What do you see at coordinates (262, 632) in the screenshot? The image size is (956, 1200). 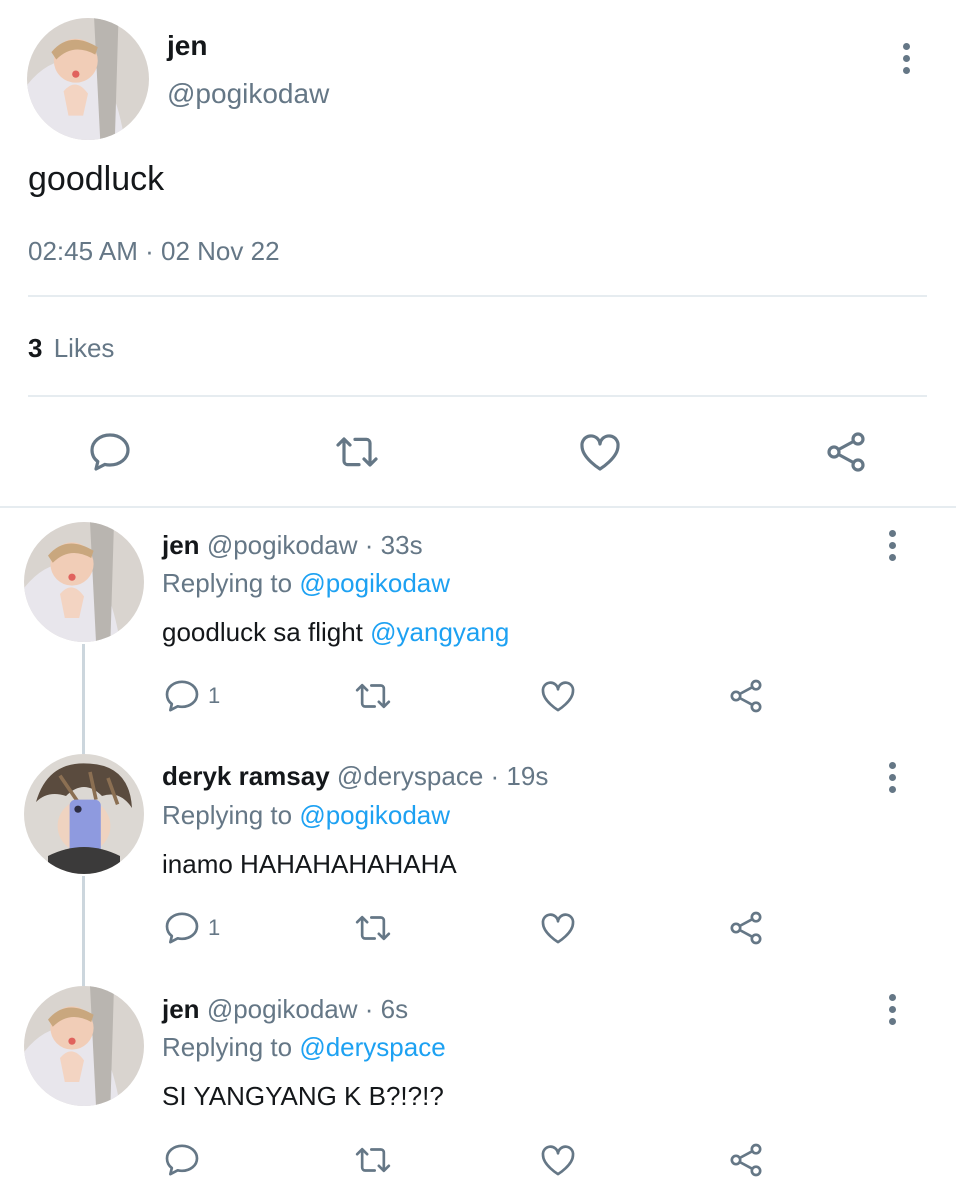 I see `reply-text: goodluck sa flight` at bounding box center [262, 632].